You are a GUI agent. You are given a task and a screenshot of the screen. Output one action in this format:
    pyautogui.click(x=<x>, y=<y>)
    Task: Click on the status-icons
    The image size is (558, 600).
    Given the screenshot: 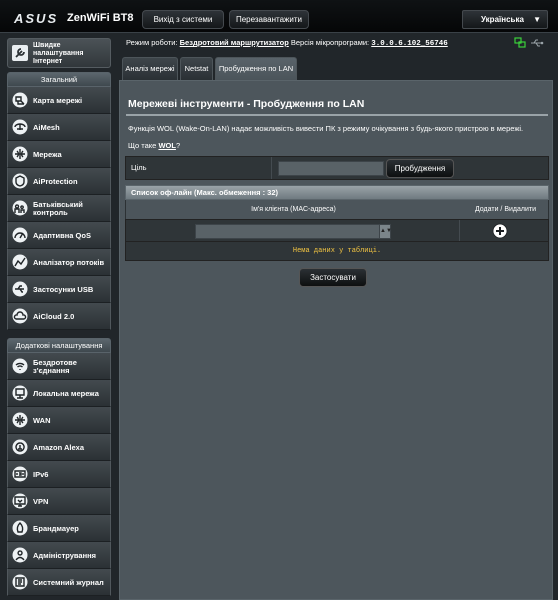 What is the action you would take?
    pyautogui.click(x=530, y=43)
    